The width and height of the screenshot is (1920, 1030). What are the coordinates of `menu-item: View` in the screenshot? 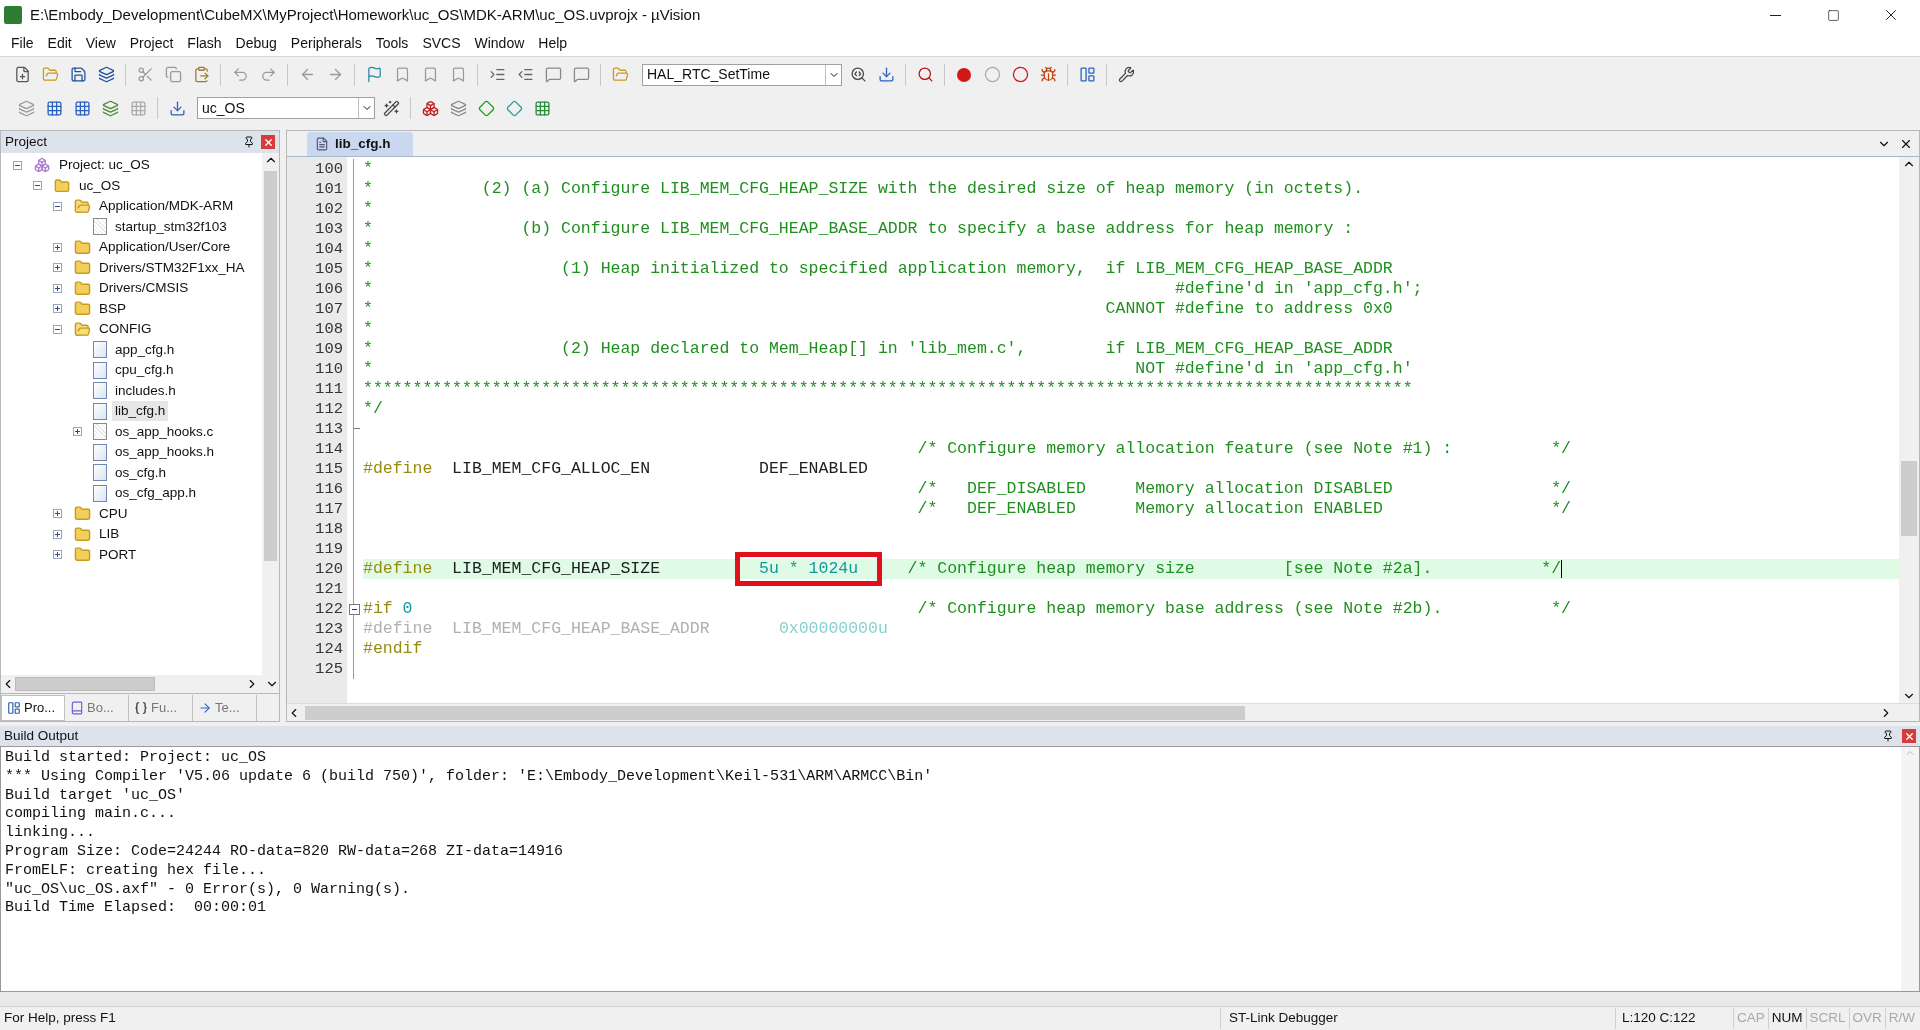 It's located at (100, 43).